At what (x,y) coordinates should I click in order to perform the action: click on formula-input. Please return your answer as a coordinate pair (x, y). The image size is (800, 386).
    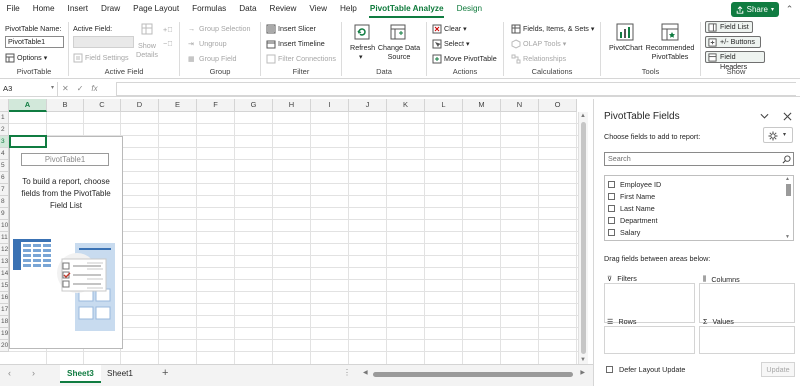
    Looking at the image, I should click on (456, 89).